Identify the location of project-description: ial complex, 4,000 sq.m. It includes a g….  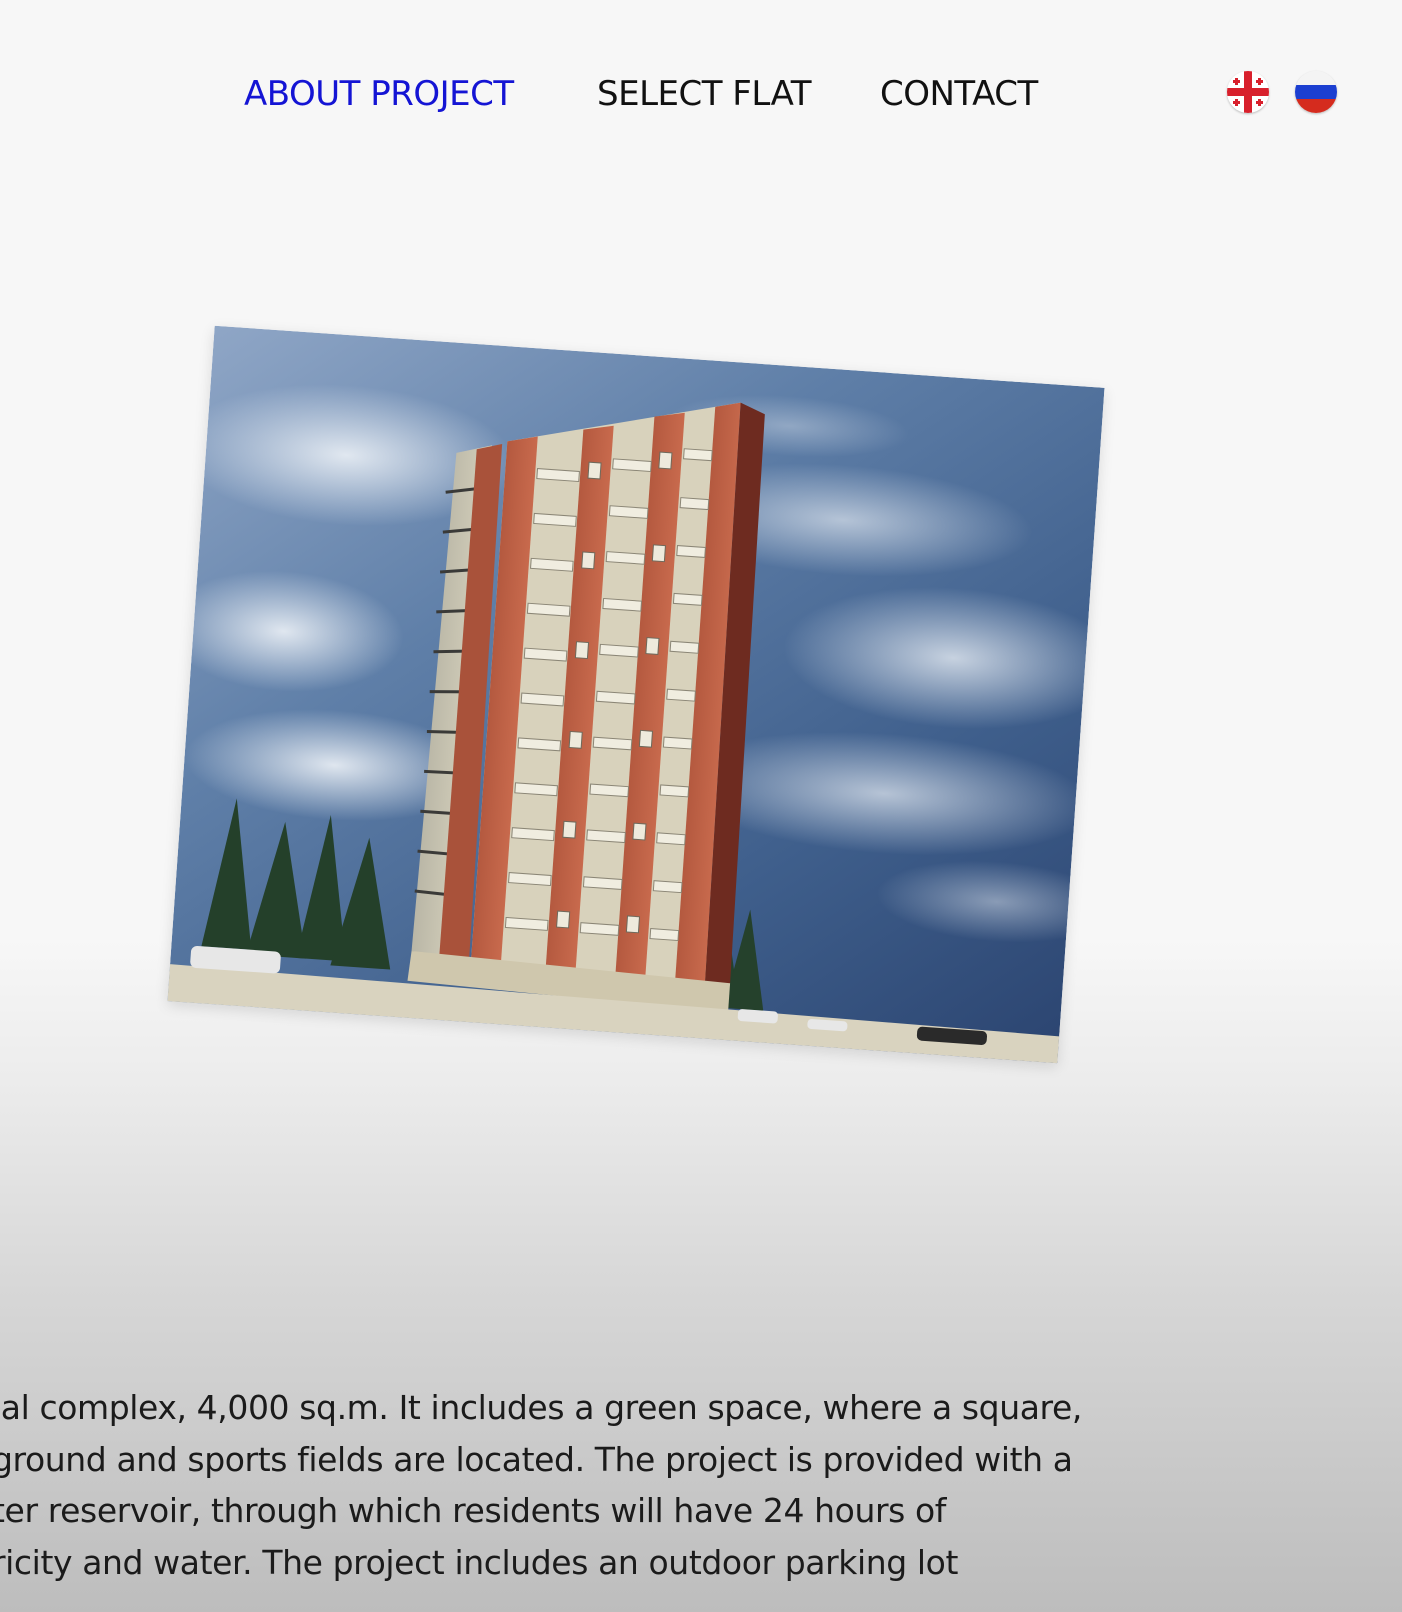
(686, 1485).